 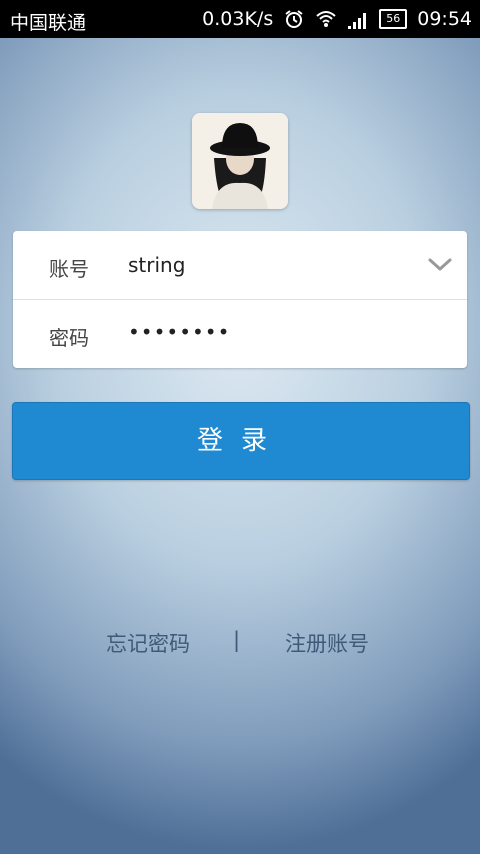 I want to click on avatar-image, so click(x=240, y=161).